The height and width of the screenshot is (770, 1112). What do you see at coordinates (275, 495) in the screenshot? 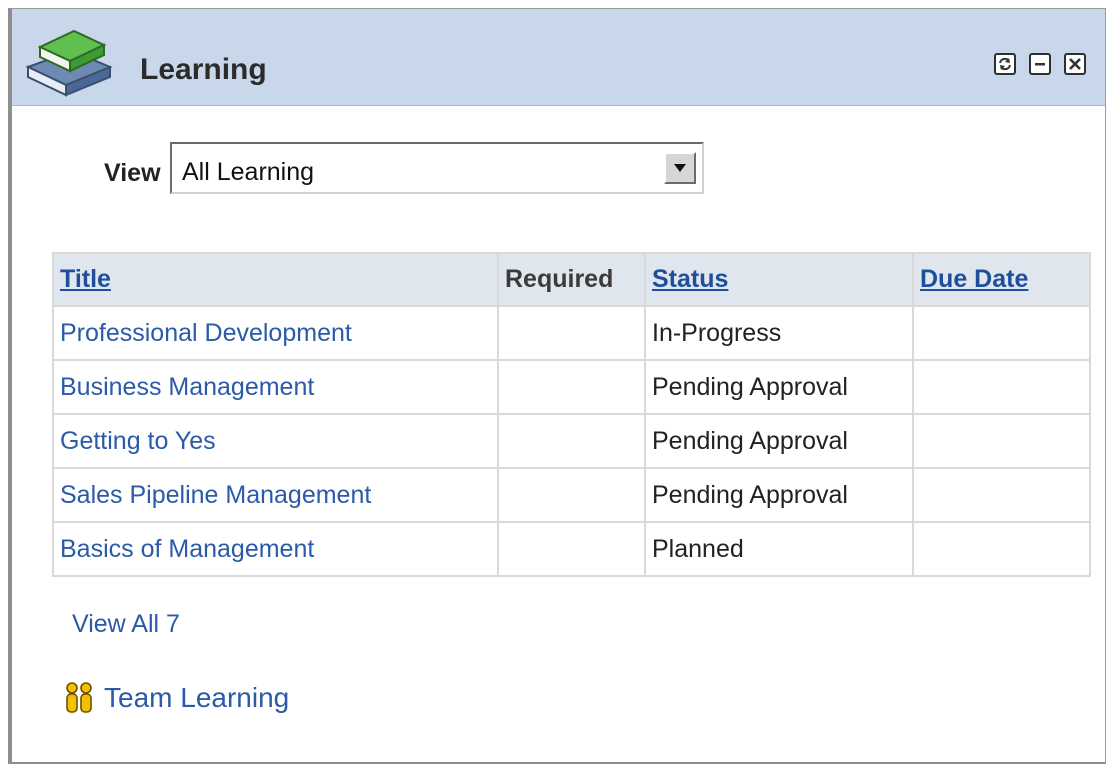
I see `learning-title-link: Sales Pipeline Management` at bounding box center [275, 495].